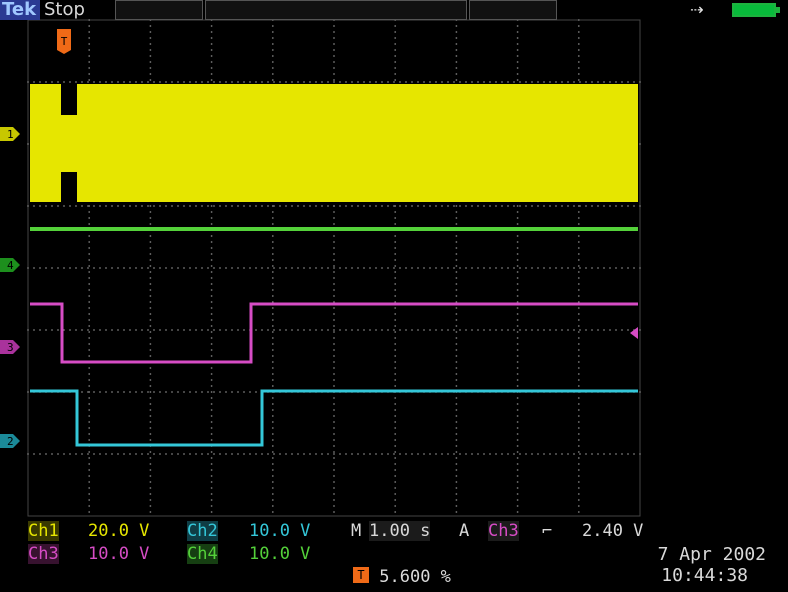  I want to click on trigger-marker-label: T, so click(64, 41).